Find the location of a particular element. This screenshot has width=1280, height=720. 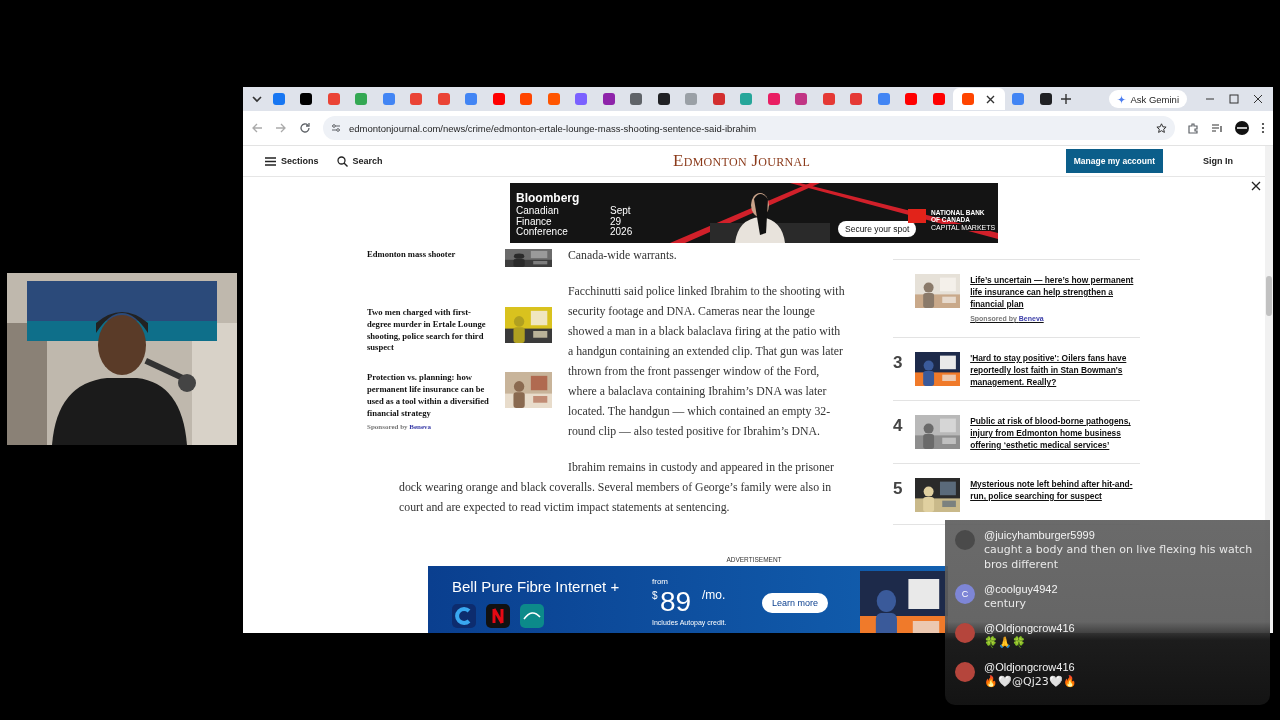

rank-number: 4 is located at coordinates (898, 426).